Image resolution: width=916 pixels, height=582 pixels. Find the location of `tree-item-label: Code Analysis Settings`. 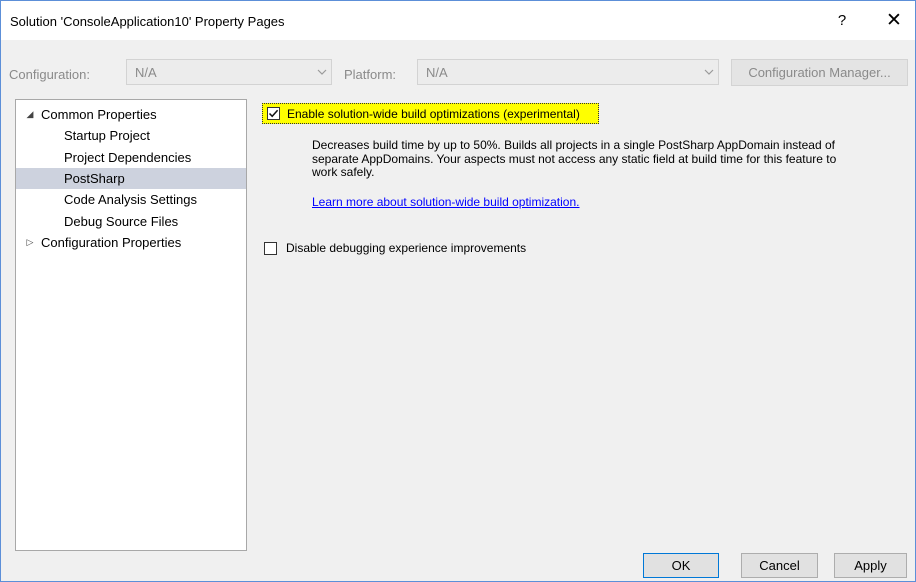

tree-item-label: Code Analysis Settings is located at coordinates (130, 199).